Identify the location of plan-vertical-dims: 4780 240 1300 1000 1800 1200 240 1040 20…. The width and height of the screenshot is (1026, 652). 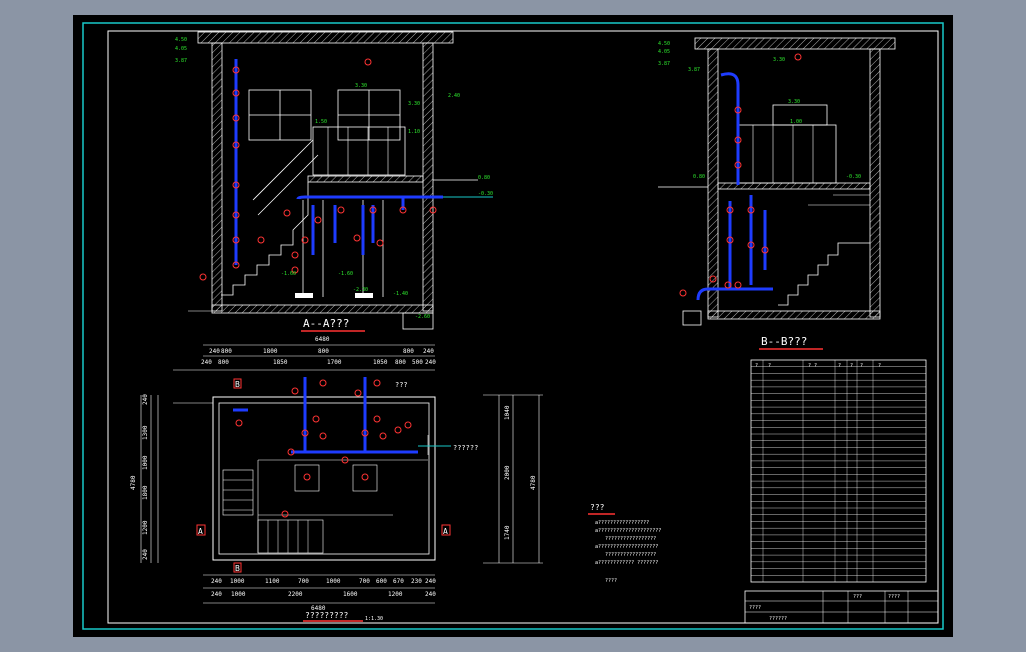
(333, 477).